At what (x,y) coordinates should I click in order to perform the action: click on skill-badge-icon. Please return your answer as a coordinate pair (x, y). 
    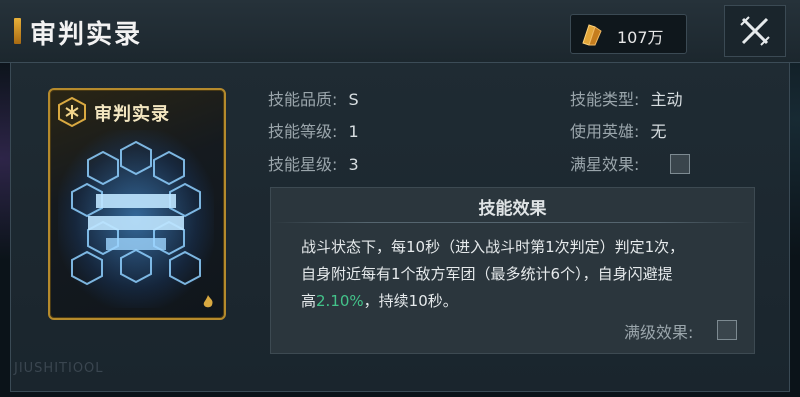
    Looking at the image, I should click on (72, 112).